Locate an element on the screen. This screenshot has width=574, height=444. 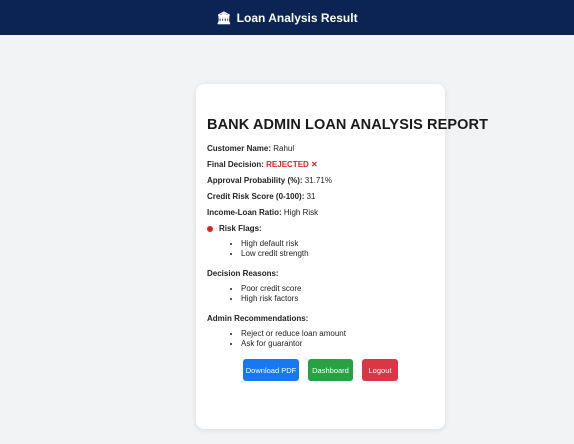
income-loan-ratio-label: Income-Loan Ratio: is located at coordinates (244, 212).